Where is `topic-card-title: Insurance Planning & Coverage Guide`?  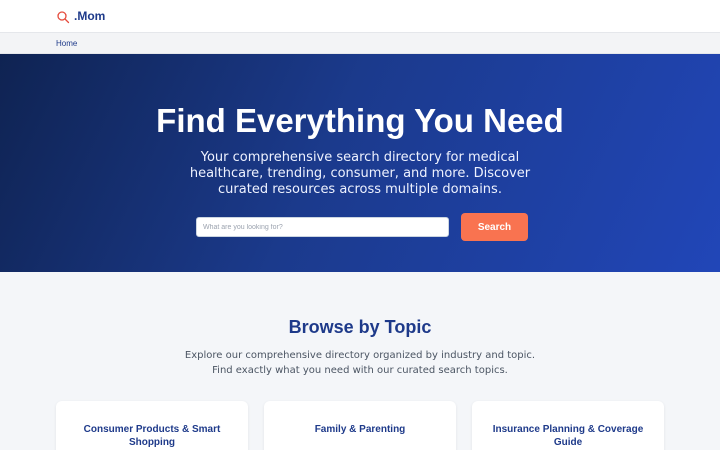 topic-card-title: Insurance Planning & Coverage Guide is located at coordinates (568, 436).